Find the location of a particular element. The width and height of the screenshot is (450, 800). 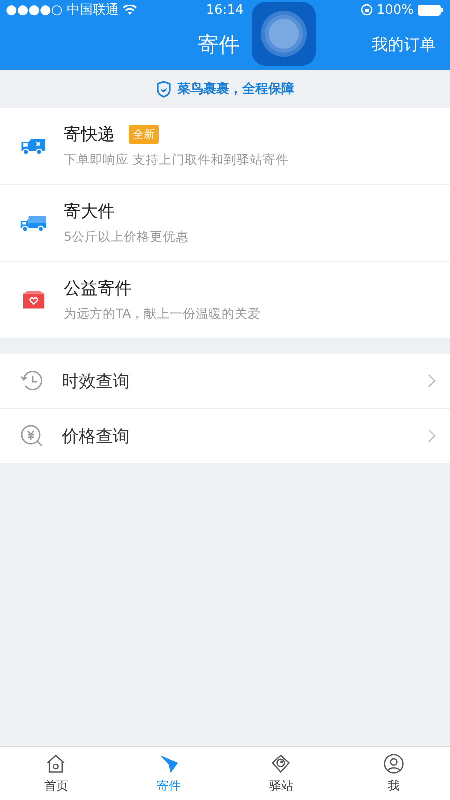

query-label: 价格查询 is located at coordinates (96, 437).